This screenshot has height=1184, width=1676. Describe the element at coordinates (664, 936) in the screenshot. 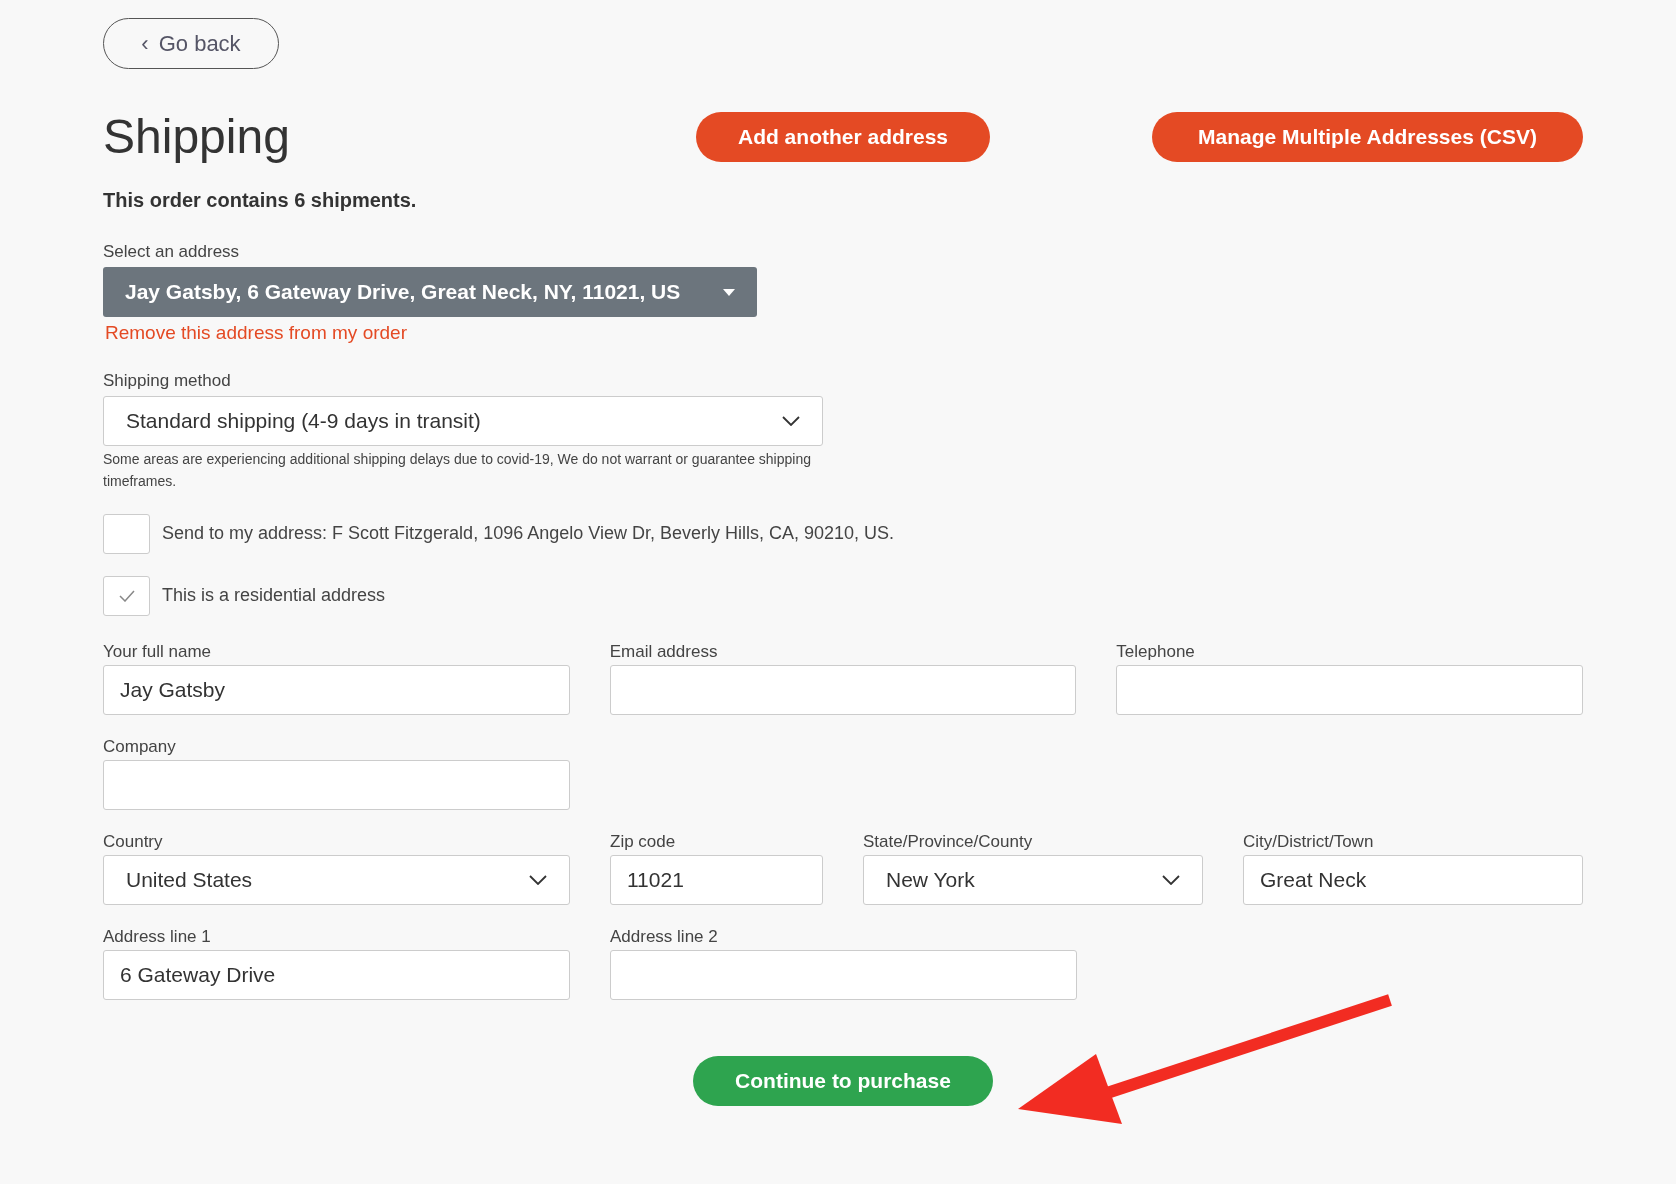

I see `field-label: Address line 2` at that location.